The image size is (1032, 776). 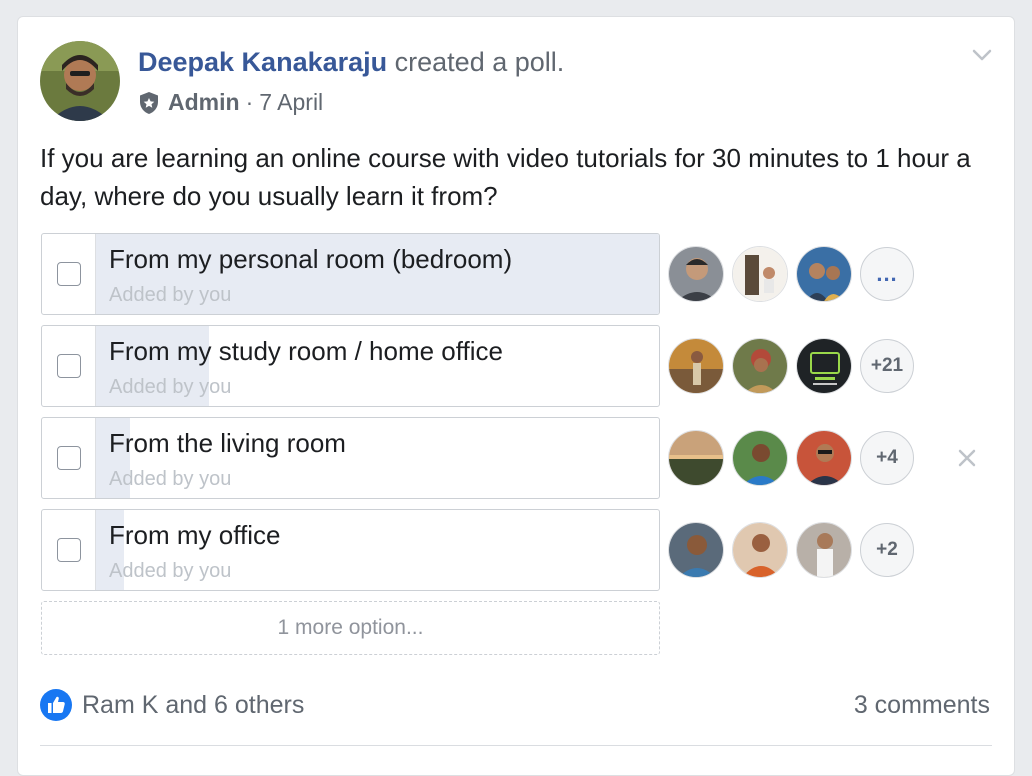 I want to click on option-label: From my office, so click(x=195, y=535).